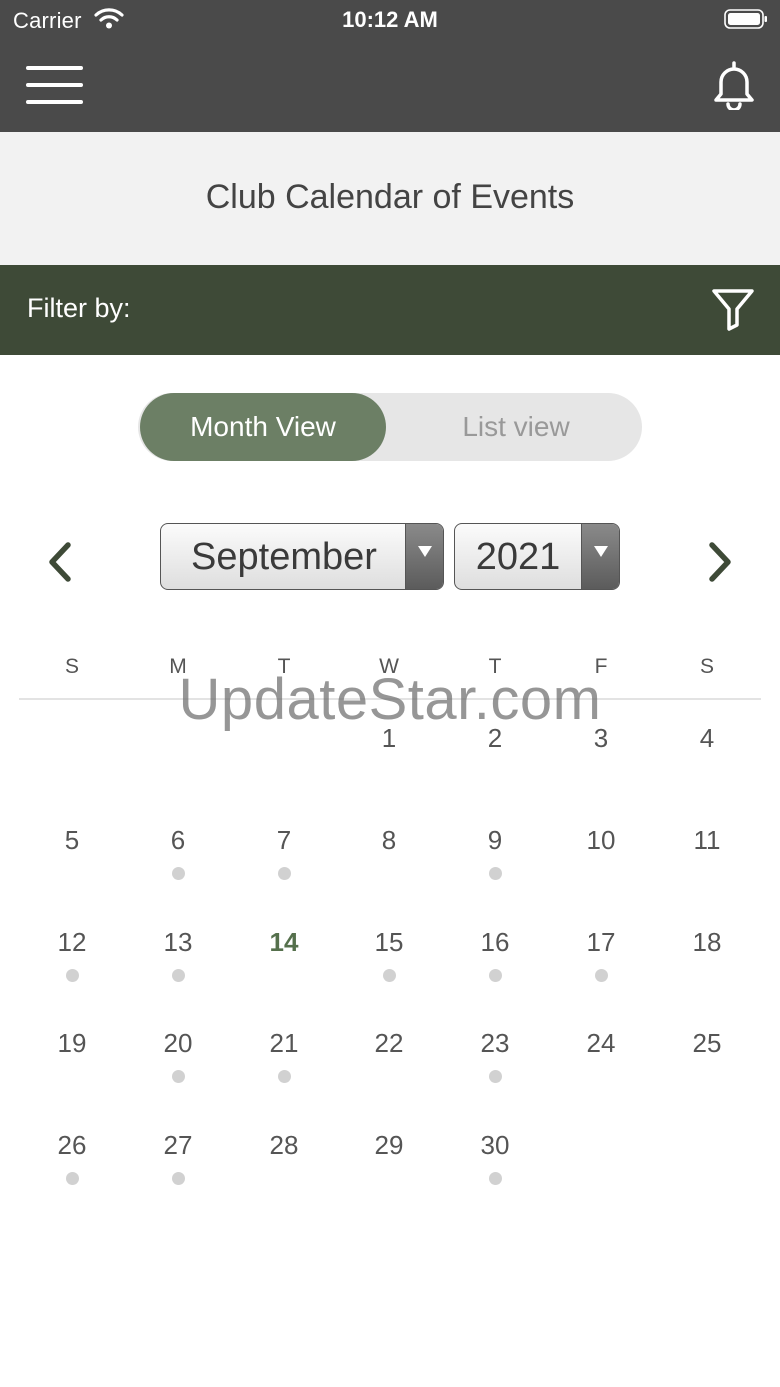 The image size is (780, 1387). What do you see at coordinates (55, 85) in the screenshot?
I see `hamburger-menu-icon` at bounding box center [55, 85].